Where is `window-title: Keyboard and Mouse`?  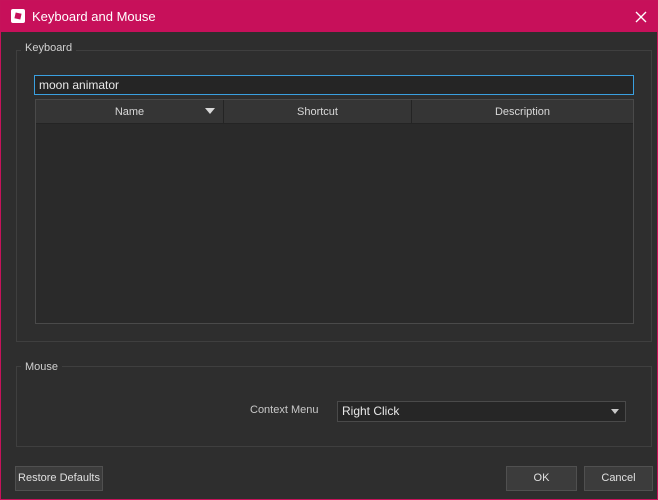
window-title: Keyboard and Mouse is located at coordinates (94, 16).